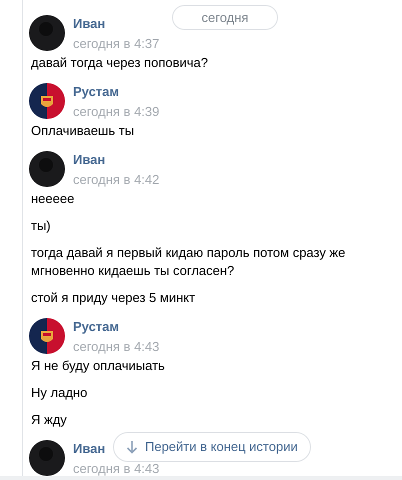 This screenshot has width=402, height=480. Describe the element at coordinates (132, 447) in the screenshot. I see `arrow-down-icon` at that location.